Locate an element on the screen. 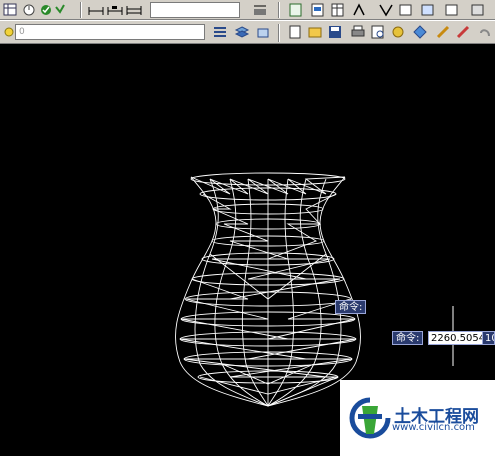 Image resolution: width=495 pixels, height=456 pixels. chevron-down-icon is located at coordinates (62, 10).